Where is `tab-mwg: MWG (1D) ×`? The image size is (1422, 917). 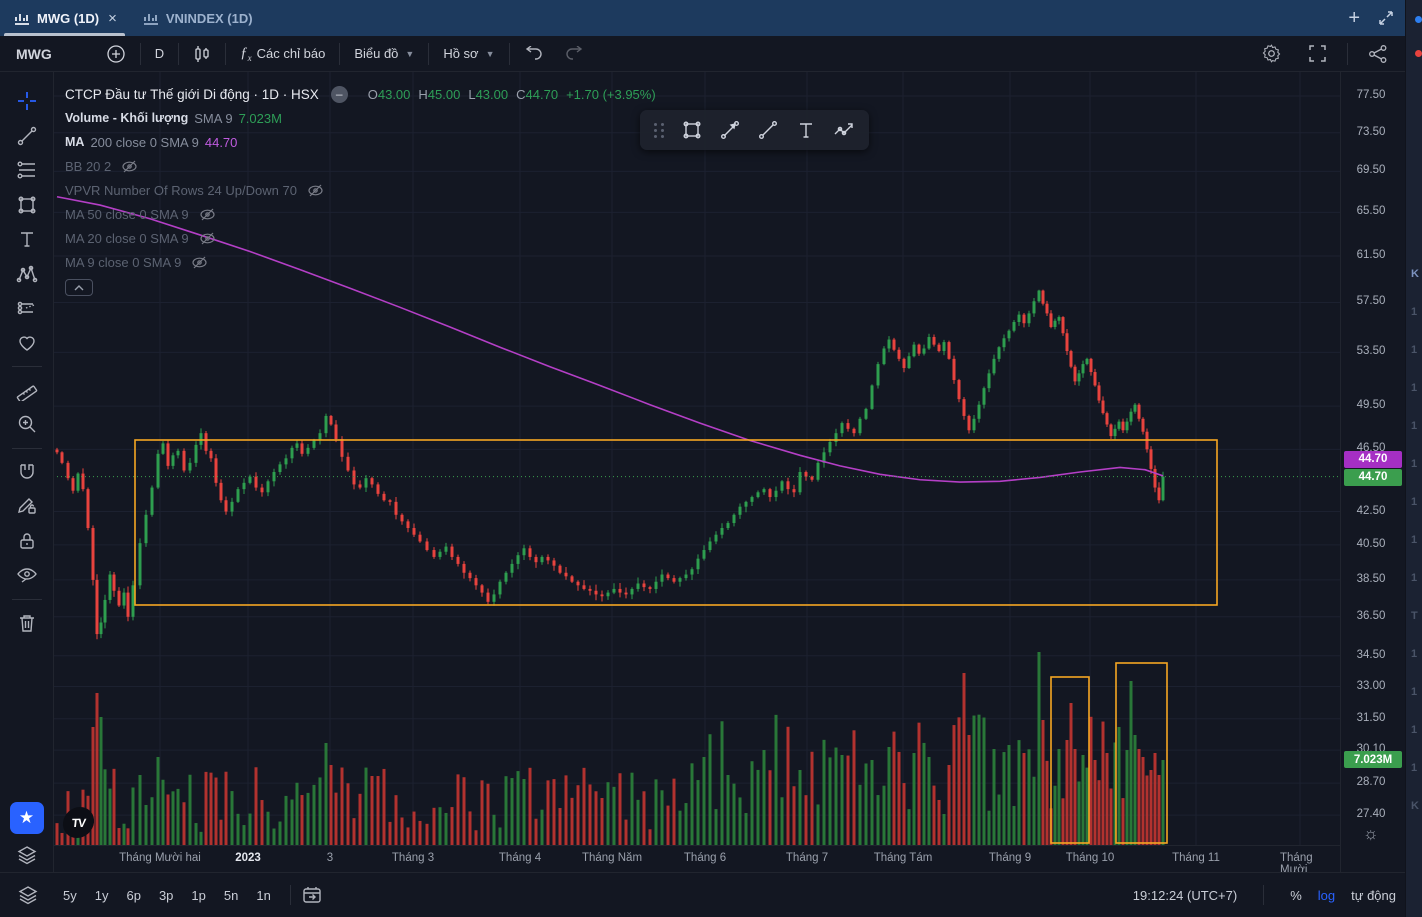
tab-mwg: MWG (1D) × is located at coordinates (64, 18).